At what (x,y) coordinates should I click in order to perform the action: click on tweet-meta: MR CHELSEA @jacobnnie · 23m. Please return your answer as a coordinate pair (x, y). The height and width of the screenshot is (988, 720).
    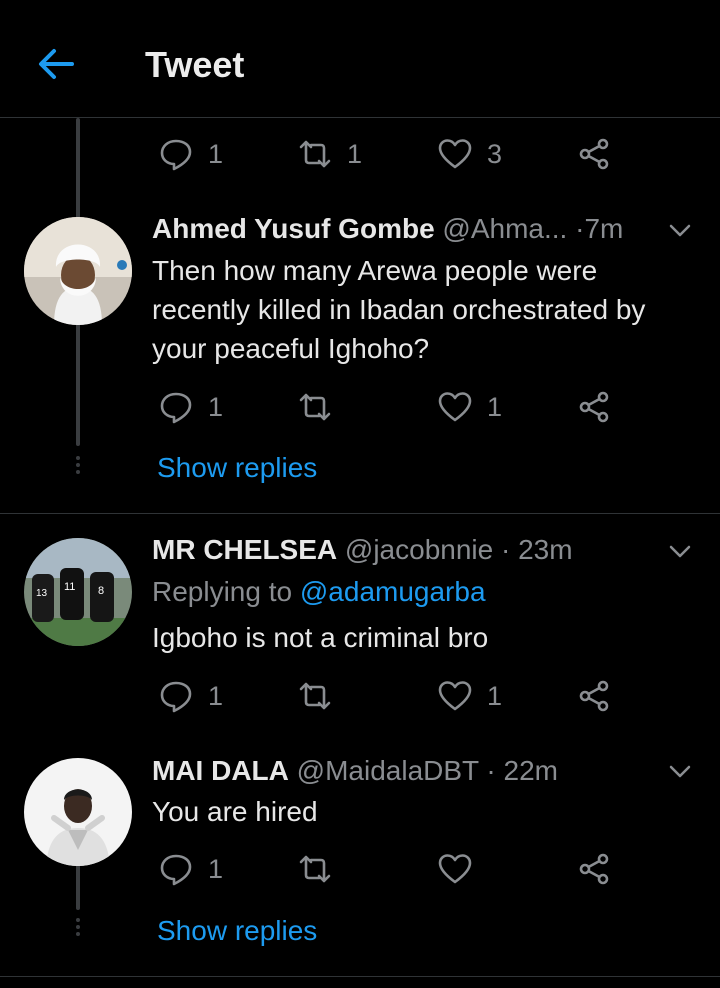
    Looking at the image, I should click on (362, 550).